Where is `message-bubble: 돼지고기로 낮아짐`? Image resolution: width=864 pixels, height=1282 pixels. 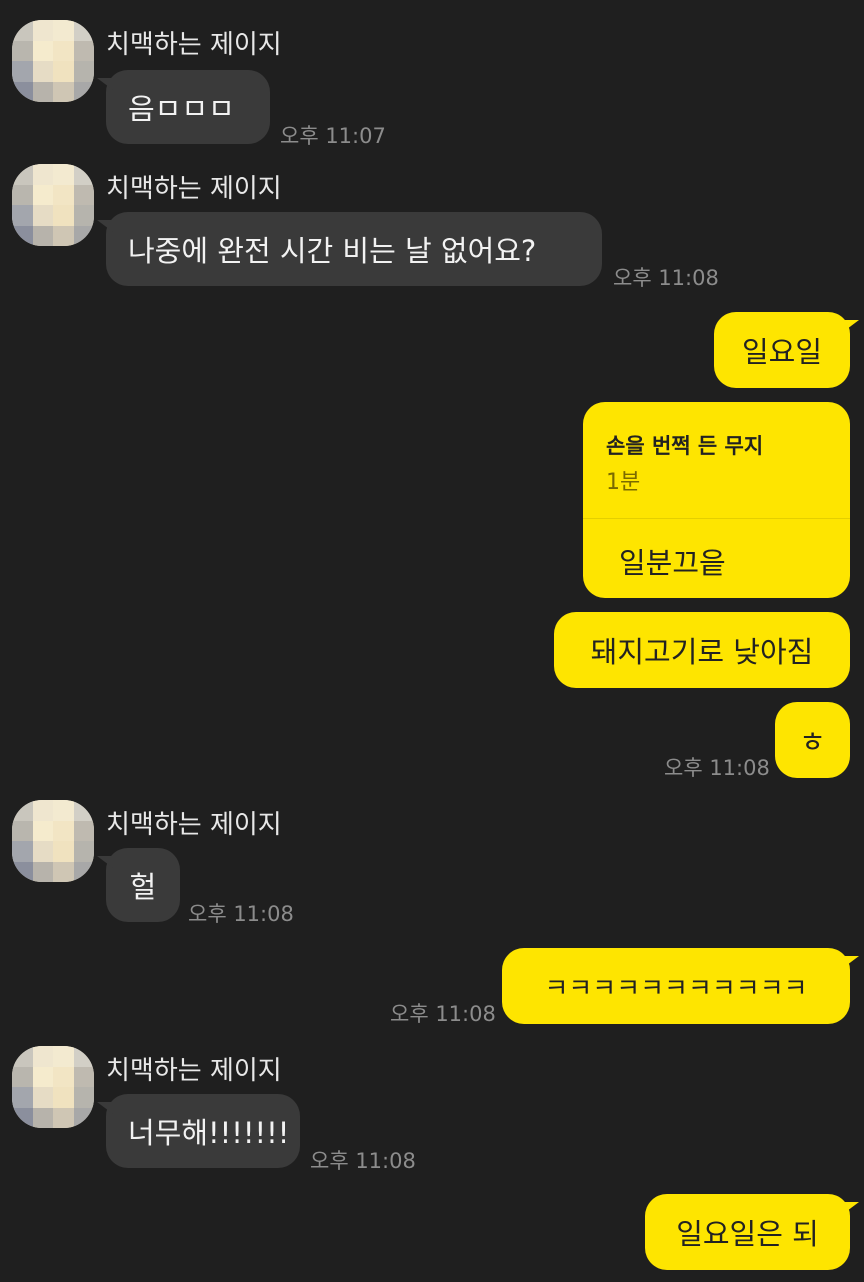
message-bubble: 돼지고기로 낮아짐 is located at coordinates (702, 650).